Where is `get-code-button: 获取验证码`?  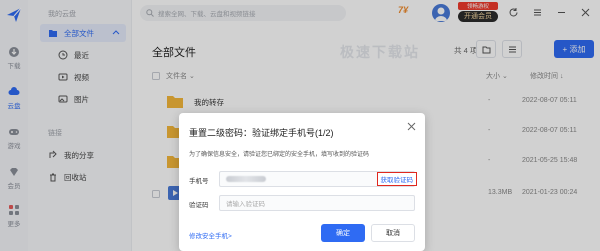 get-code-button: 获取验证码 is located at coordinates (396, 179).